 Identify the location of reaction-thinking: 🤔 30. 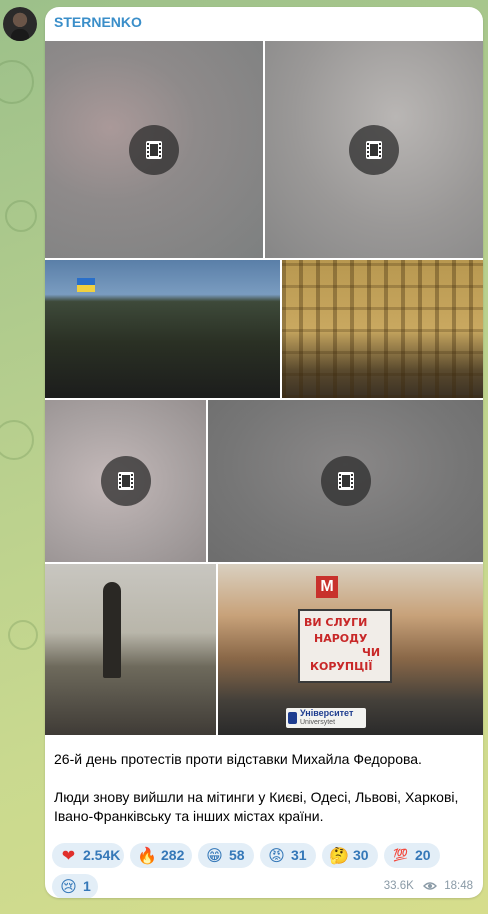
(350, 855).